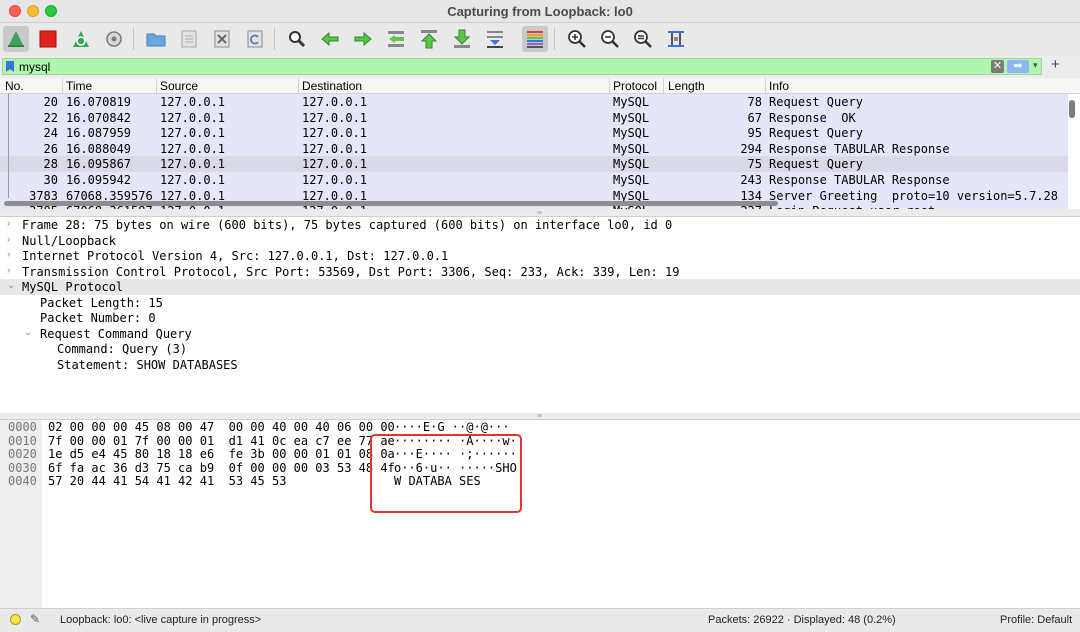  Describe the element at coordinates (540, 303) in the screenshot. I see `details-line: Packet Length: 15` at that location.